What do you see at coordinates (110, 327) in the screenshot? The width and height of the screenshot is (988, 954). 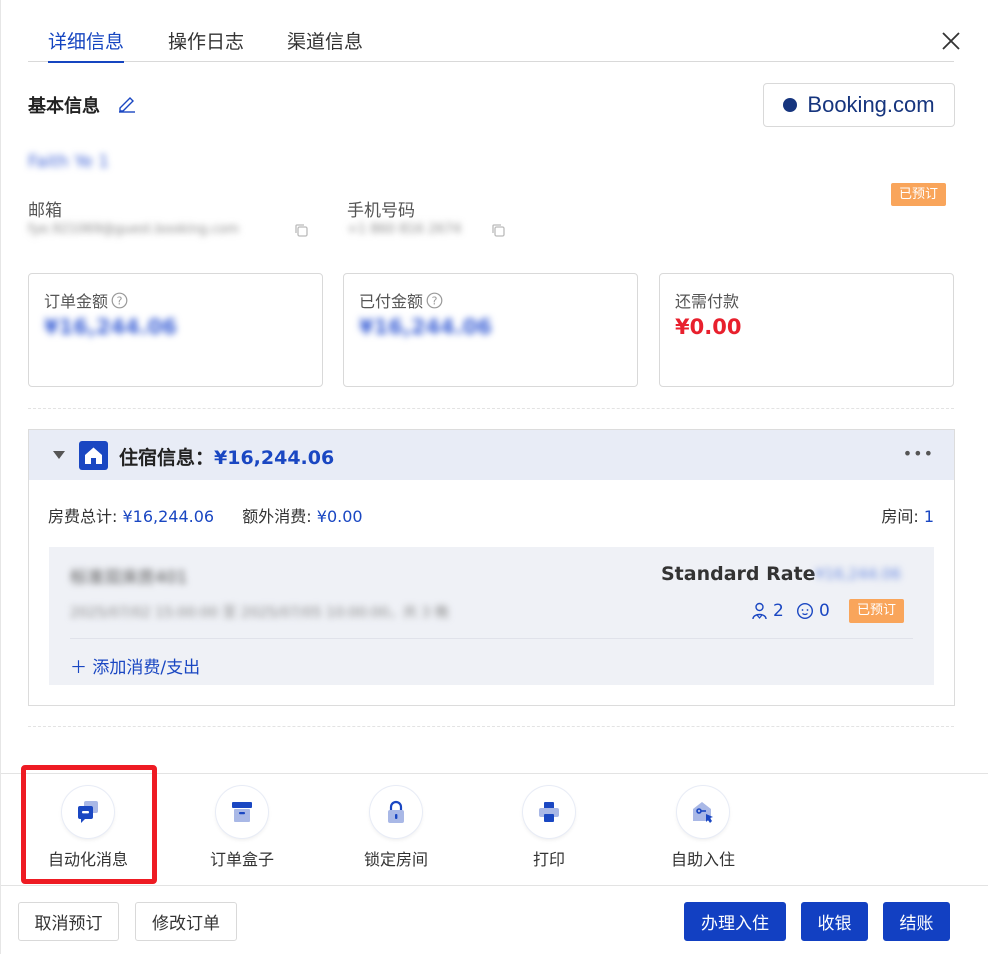 I see `order-amount-value: ¥16,244.06` at bounding box center [110, 327].